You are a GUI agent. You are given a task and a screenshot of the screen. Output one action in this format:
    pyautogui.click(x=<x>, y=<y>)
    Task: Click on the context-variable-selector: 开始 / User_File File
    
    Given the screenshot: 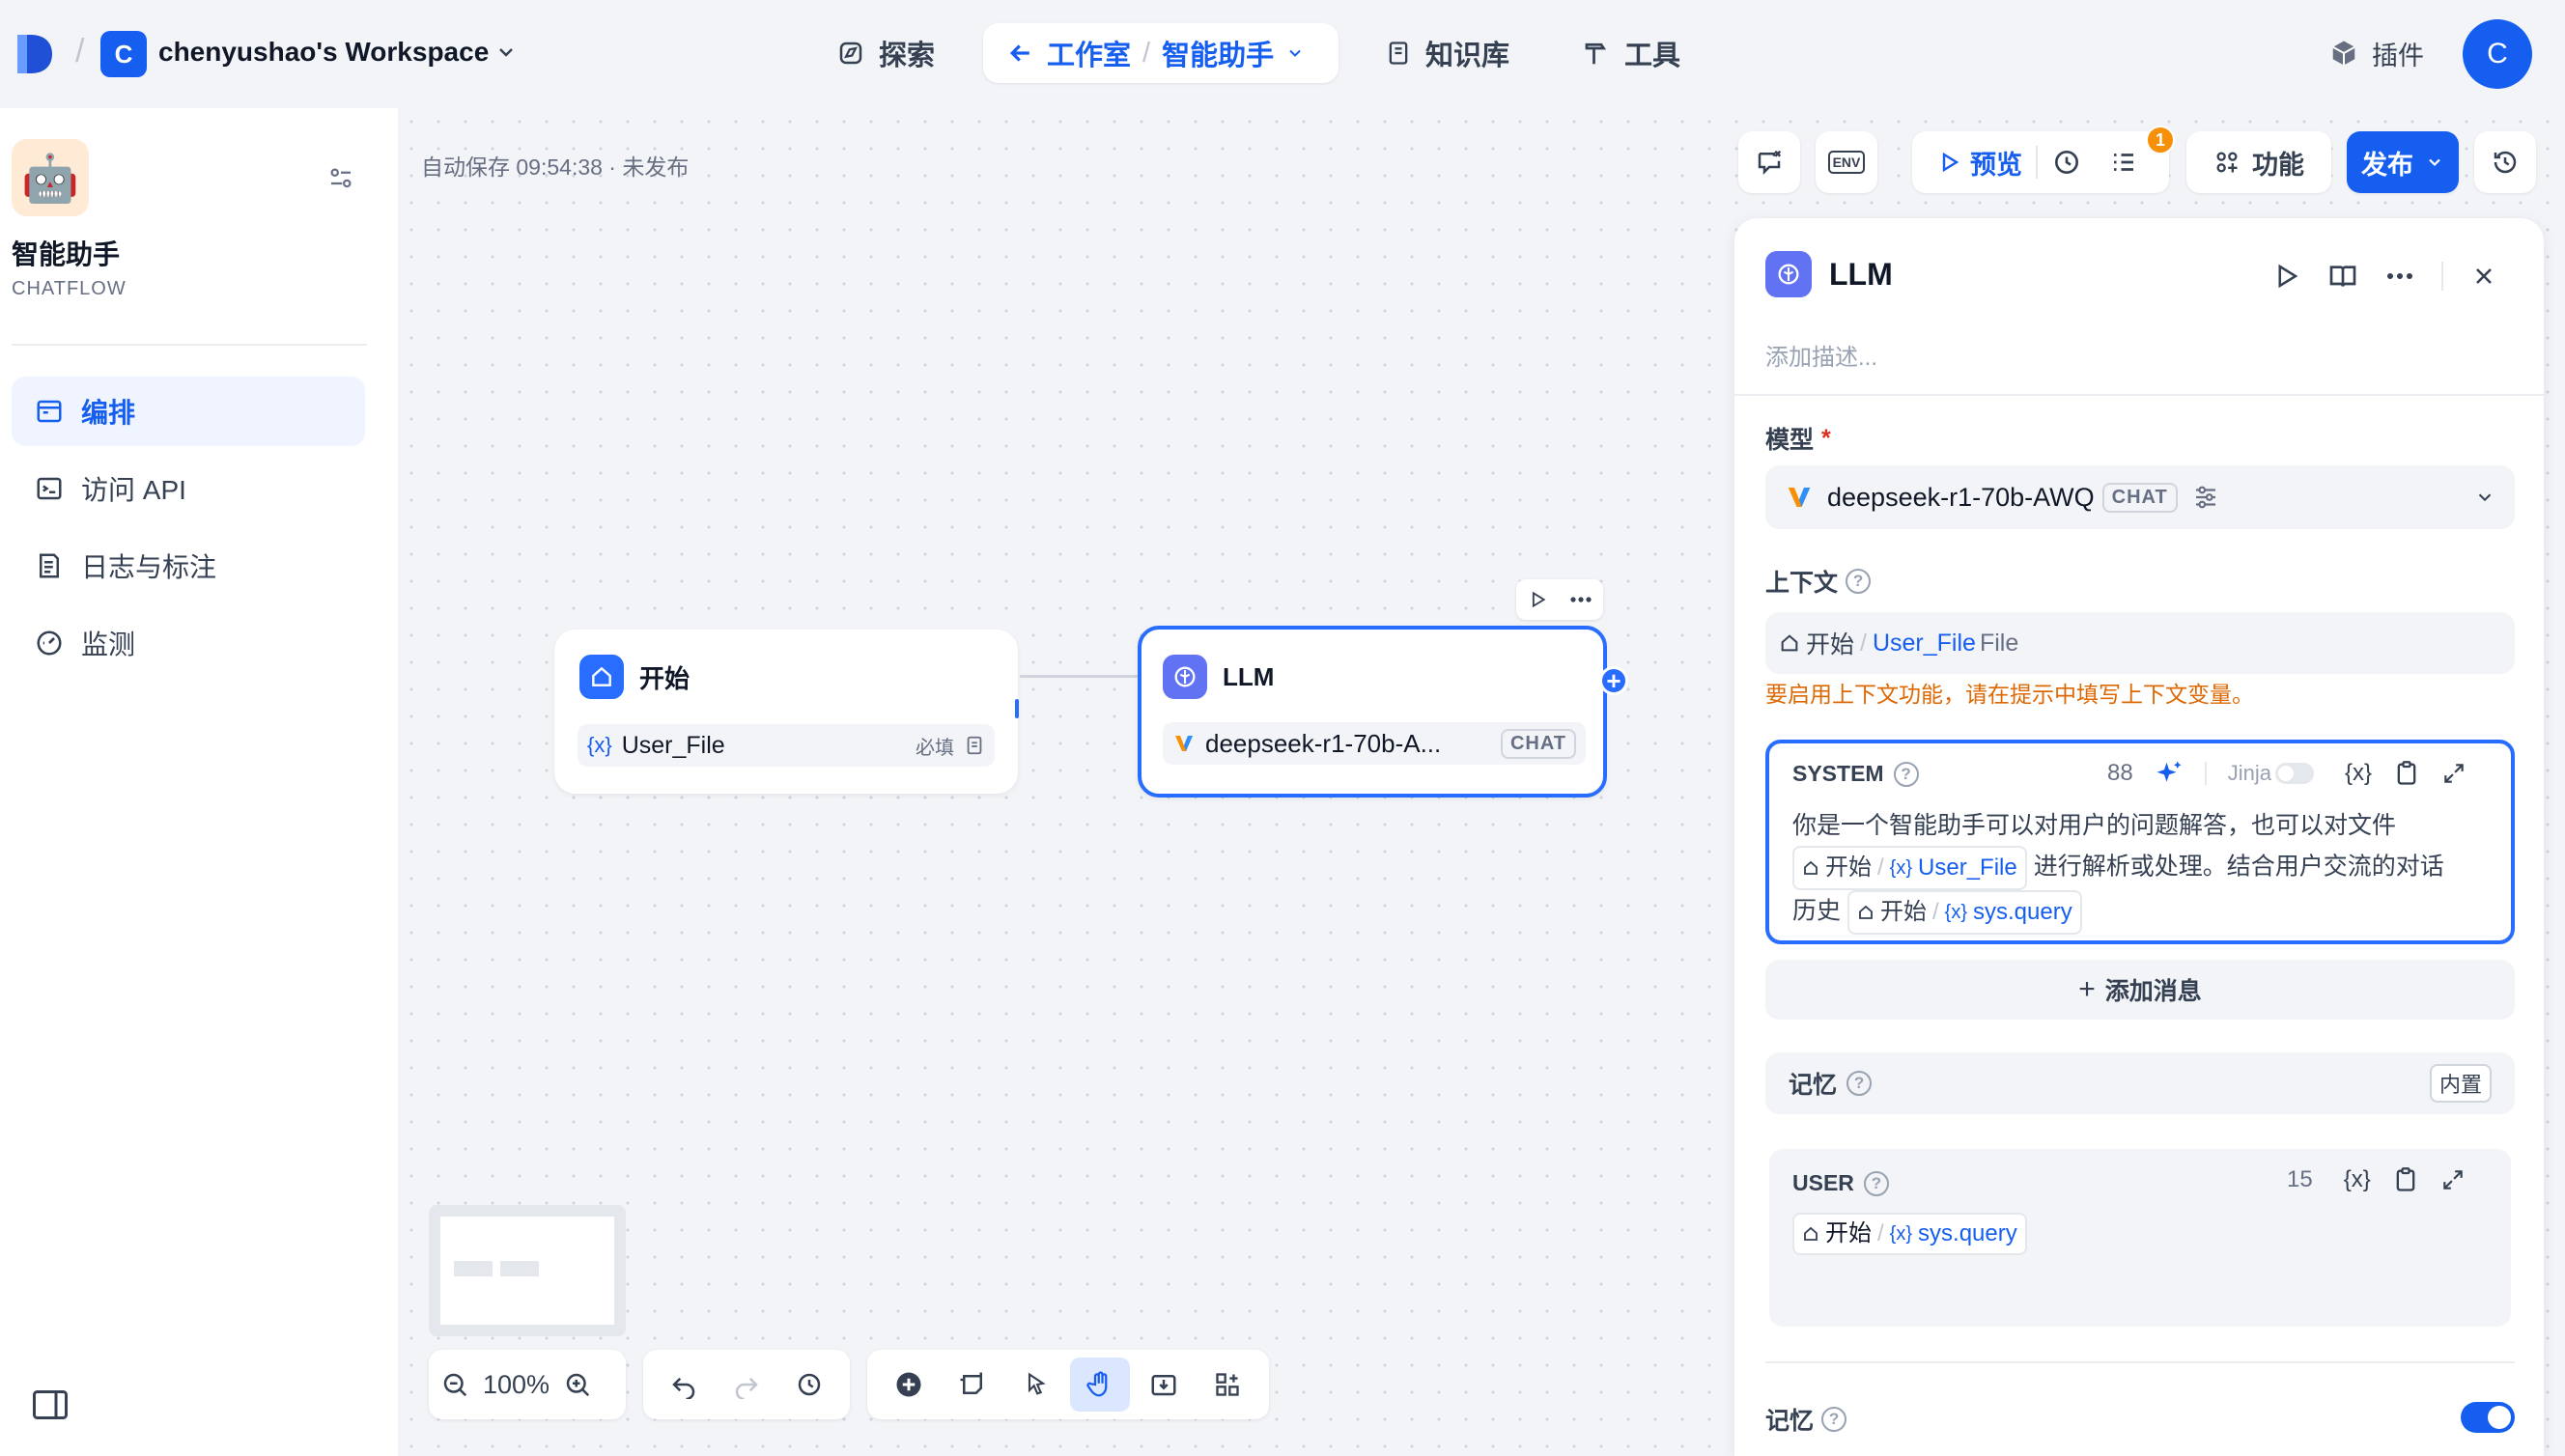 What is the action you would take?
    pyautogui.click(x=2140, y=643)
    